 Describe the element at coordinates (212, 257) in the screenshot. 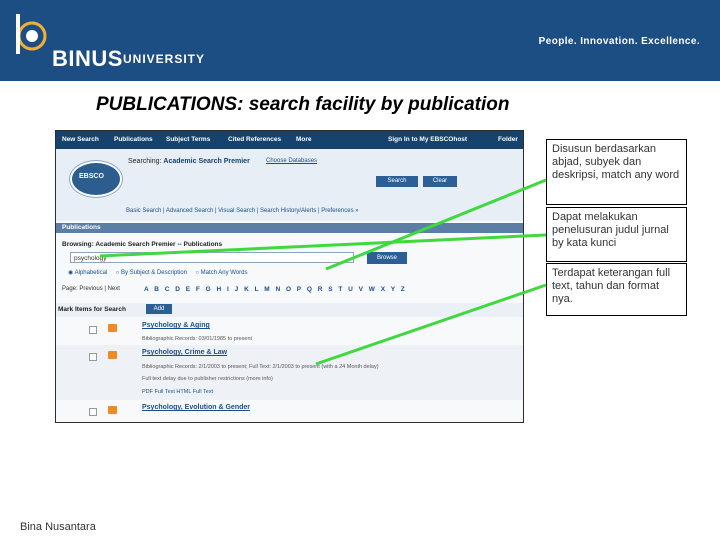

I see `browse-input: psychology` at that location.